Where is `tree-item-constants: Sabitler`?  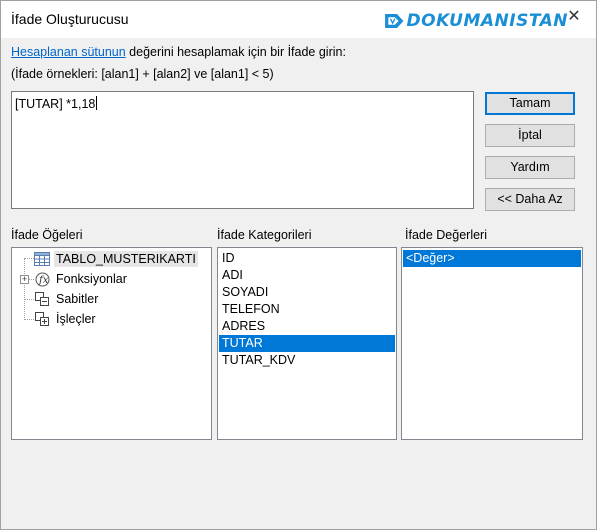
tree-item-constants: Sabitler is located at coordinates (67, 299).